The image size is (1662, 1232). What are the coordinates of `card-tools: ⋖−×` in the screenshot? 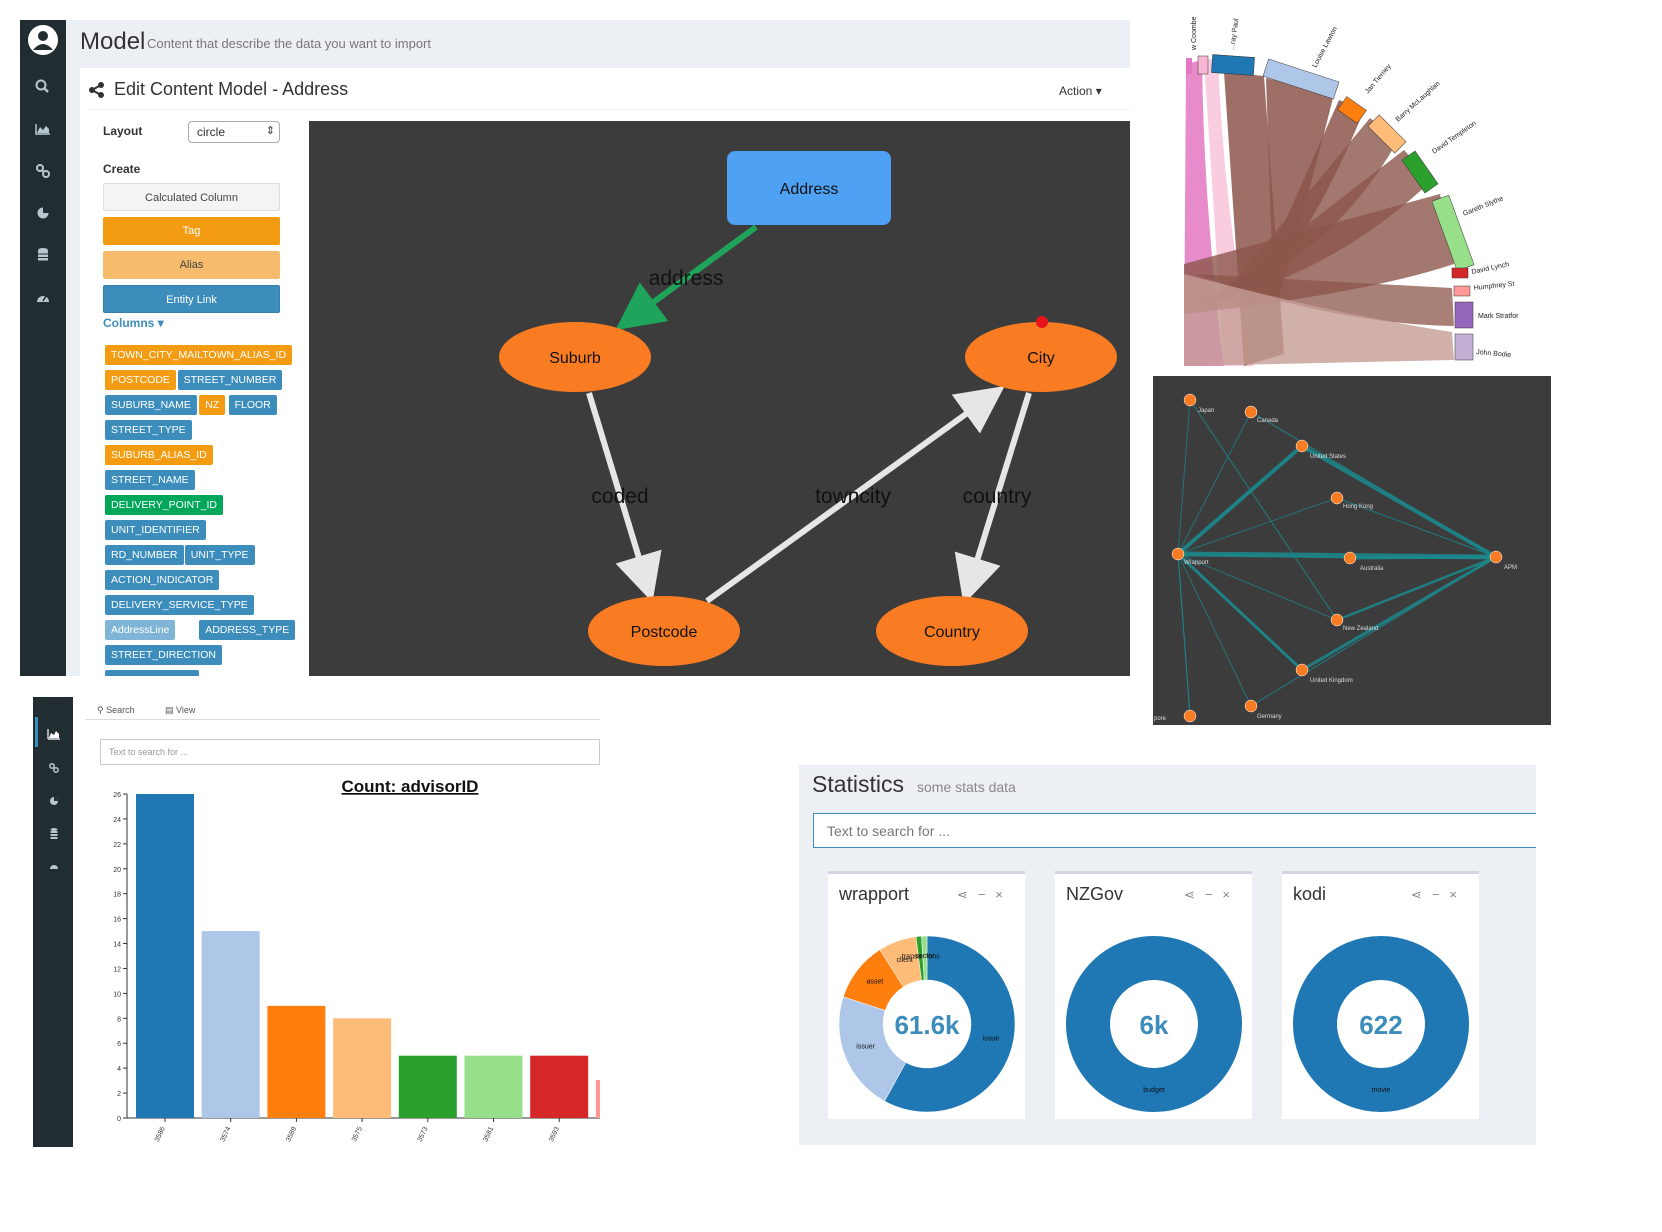 It's located at (985, 895).